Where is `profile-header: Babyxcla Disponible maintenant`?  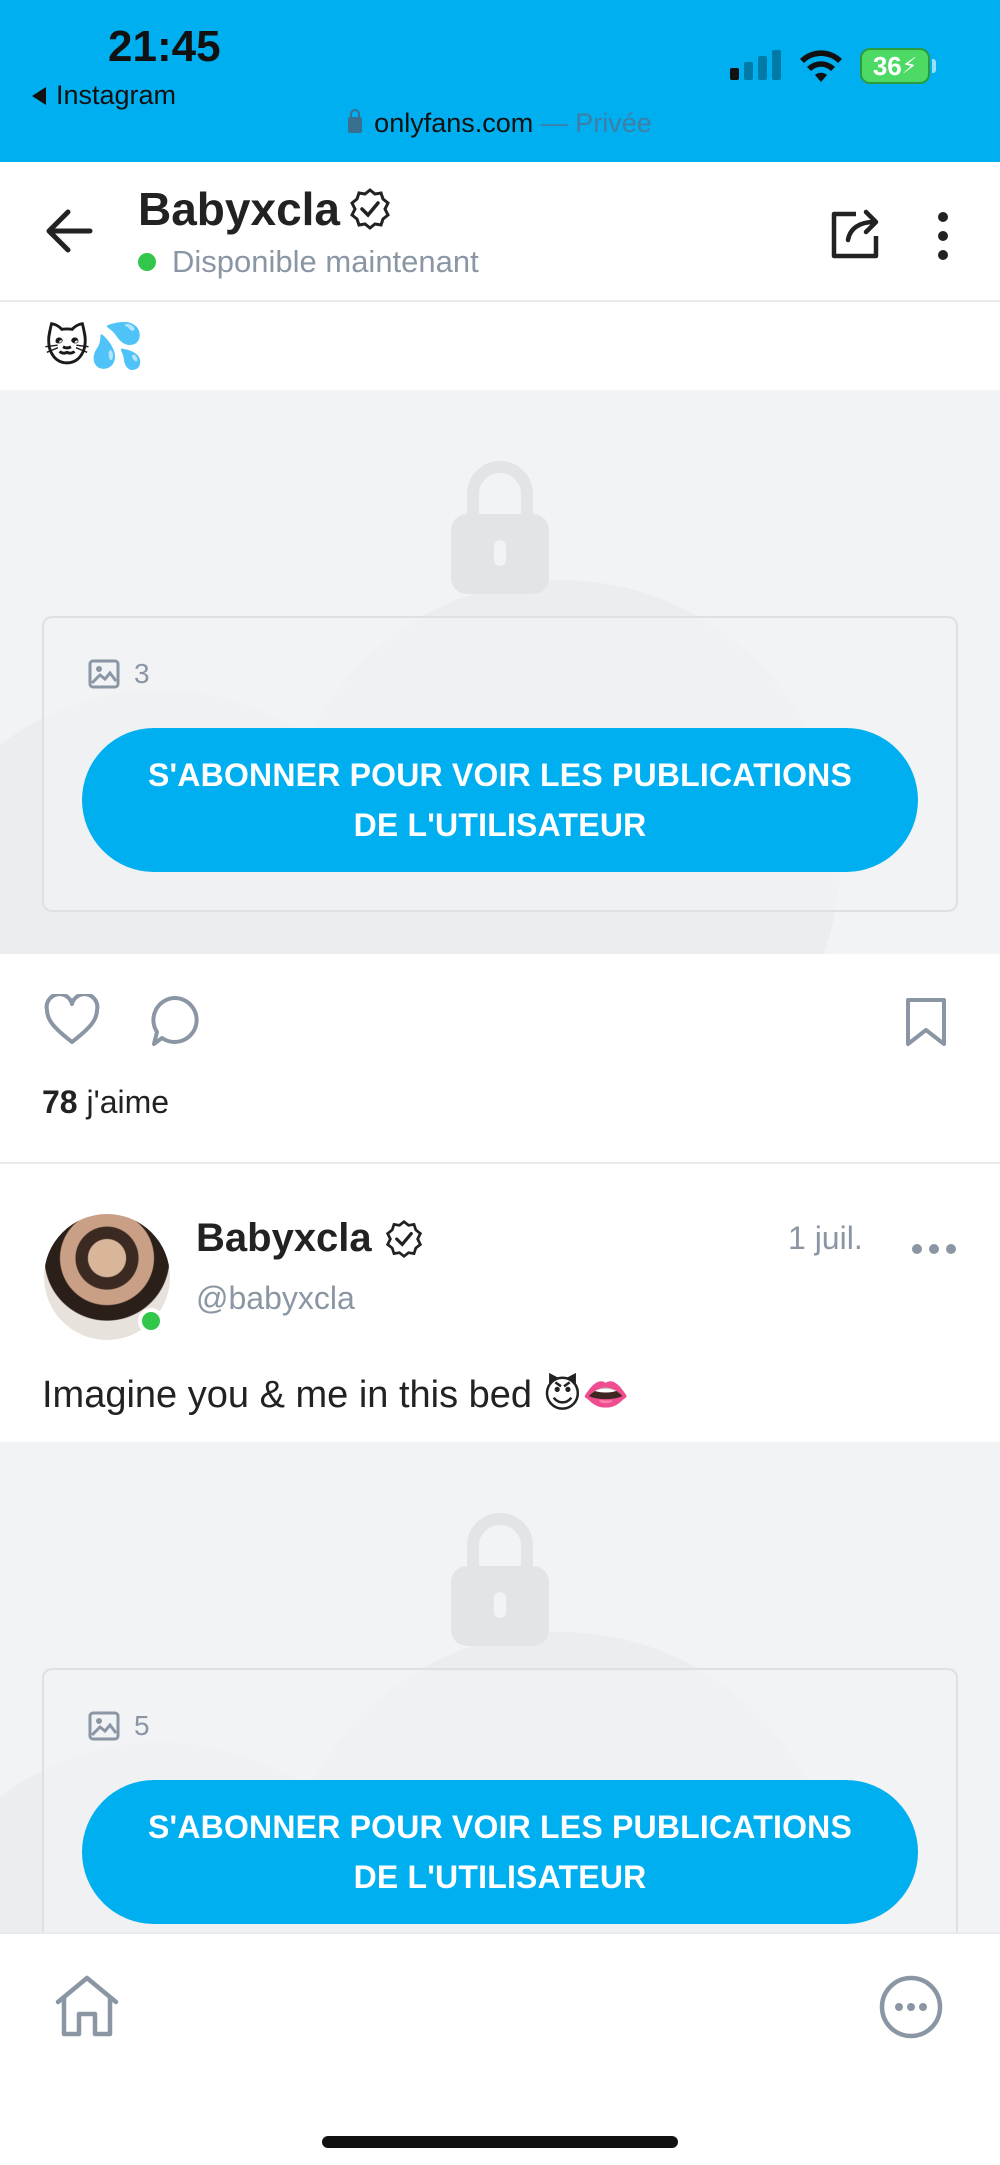
profile-header: Babyxcla Disponible maintenant is located at coordinates (500, 232).